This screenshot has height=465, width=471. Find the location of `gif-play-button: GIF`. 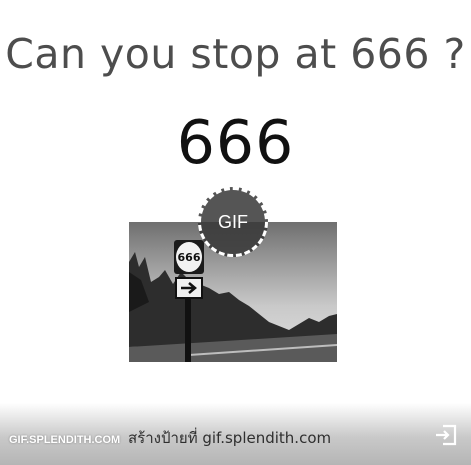

gif-play-button: GIF is located at coordinates (233, 222).